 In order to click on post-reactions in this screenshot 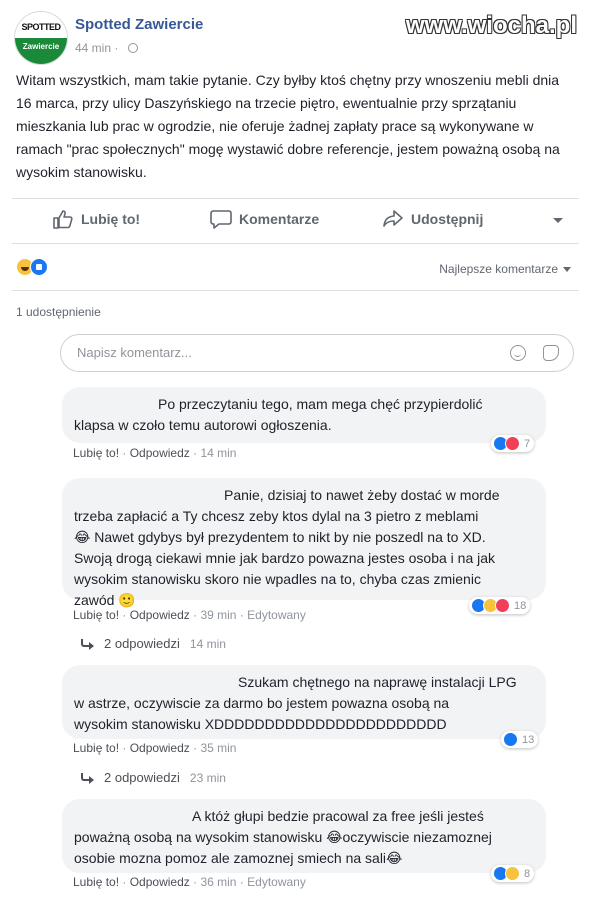, I will do `click(32, 267)`.